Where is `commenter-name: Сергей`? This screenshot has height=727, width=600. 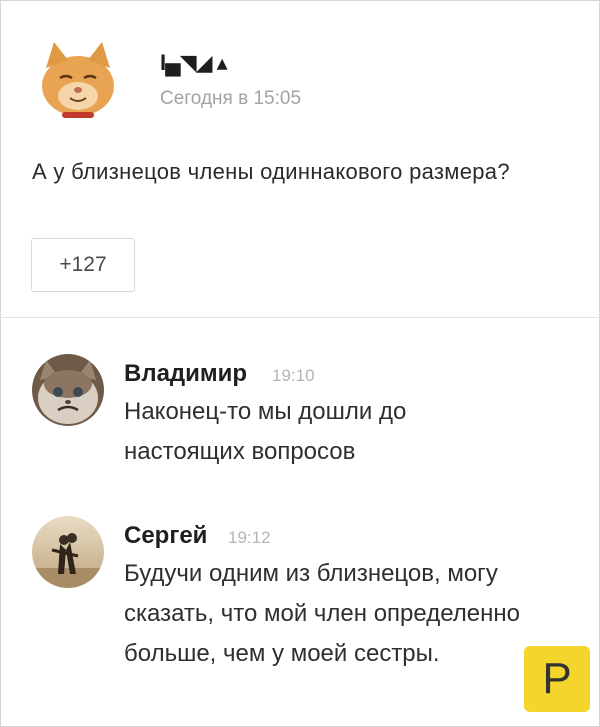 commenter-name: Сергей is located at coordinates (165, 536).